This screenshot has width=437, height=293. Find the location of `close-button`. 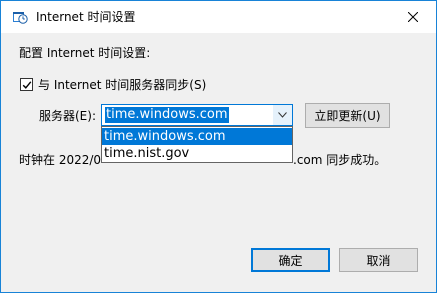

close-button is located at coordinates (413, 17).